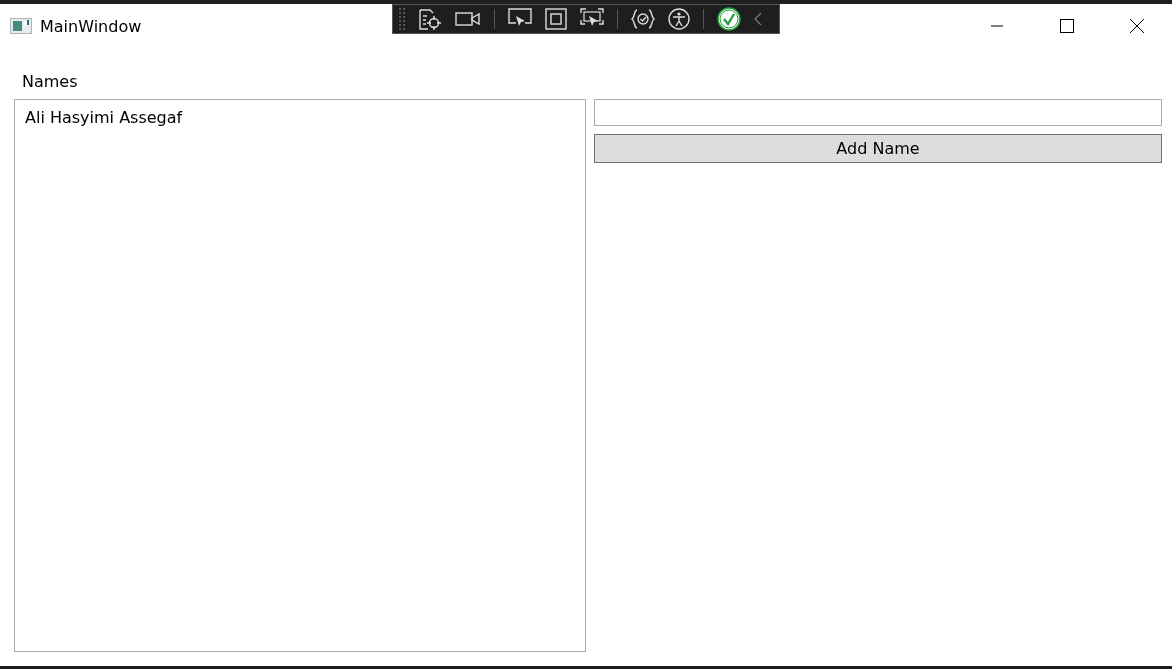 This screenshot has height=669, width=1172. What do you see at coordinates (430, 19) in the screenshot?
I see `target-icon` at bounding box center [430, 19].